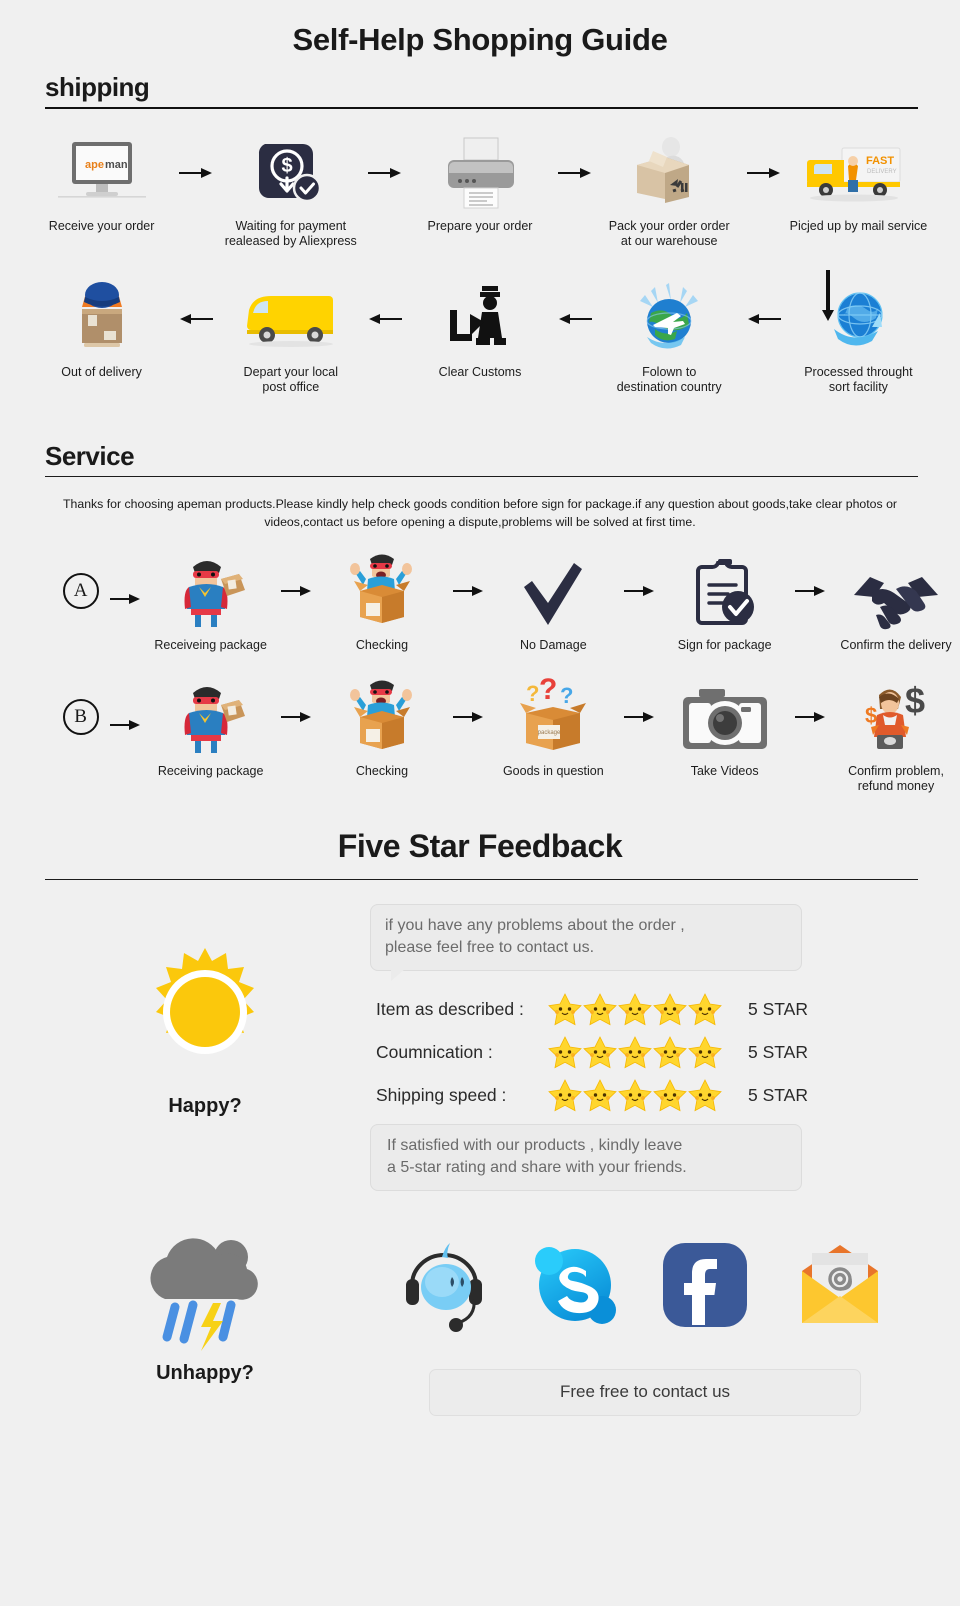  I want to click on shipping-step-label: Receive your order, so click(101, 226).